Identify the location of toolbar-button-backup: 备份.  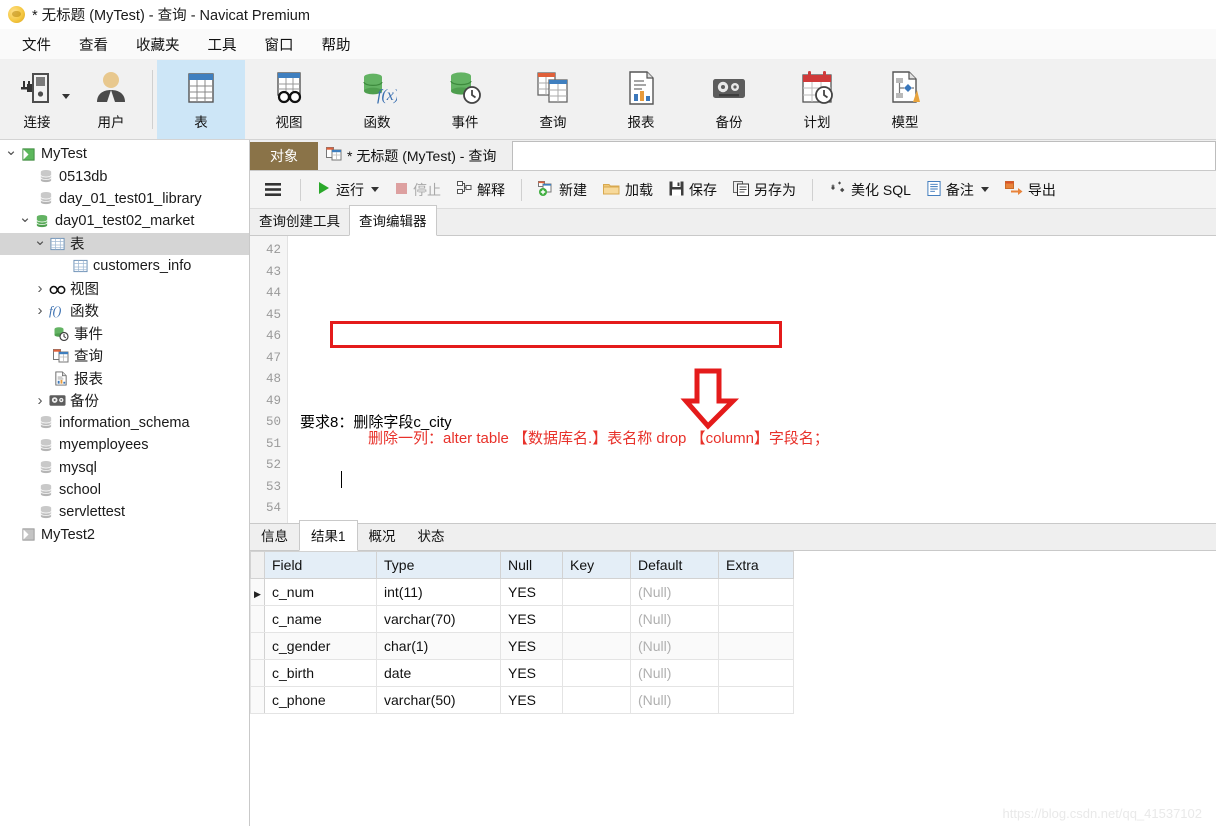
(729, 99).